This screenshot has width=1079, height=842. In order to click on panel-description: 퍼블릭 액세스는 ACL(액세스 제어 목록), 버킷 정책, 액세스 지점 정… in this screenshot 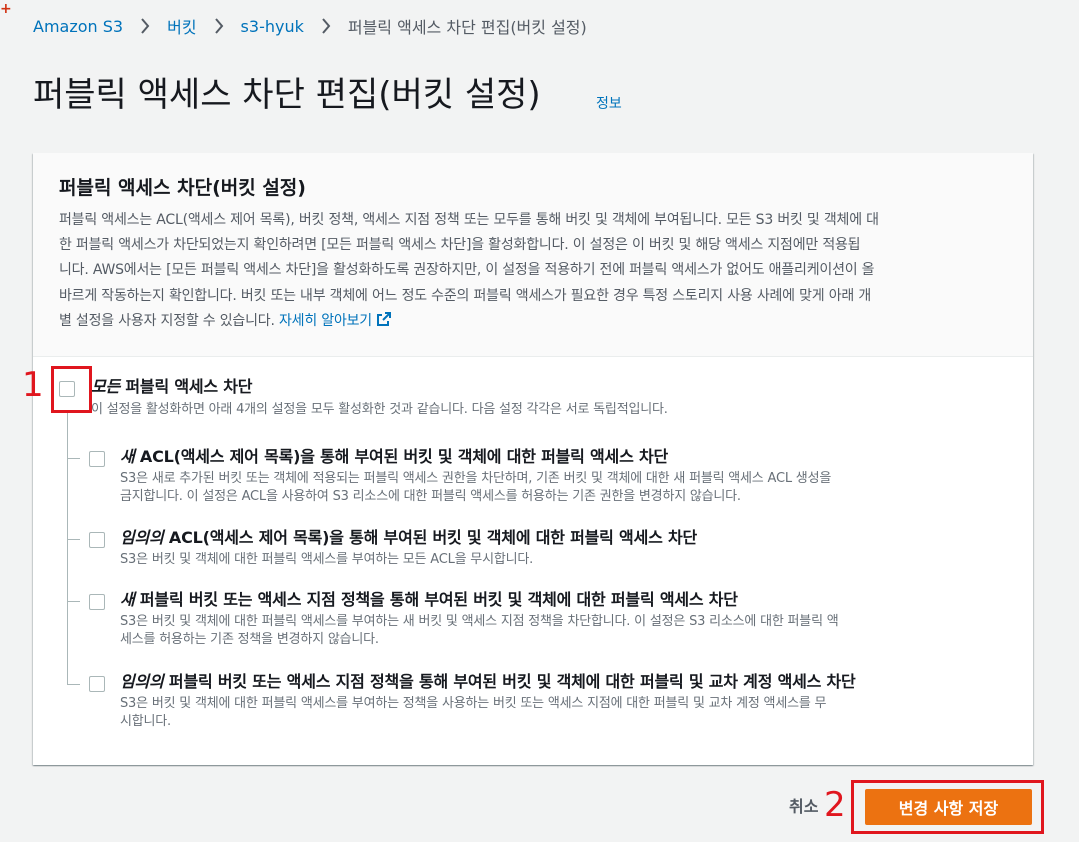, I will do `click(534, 271)`.